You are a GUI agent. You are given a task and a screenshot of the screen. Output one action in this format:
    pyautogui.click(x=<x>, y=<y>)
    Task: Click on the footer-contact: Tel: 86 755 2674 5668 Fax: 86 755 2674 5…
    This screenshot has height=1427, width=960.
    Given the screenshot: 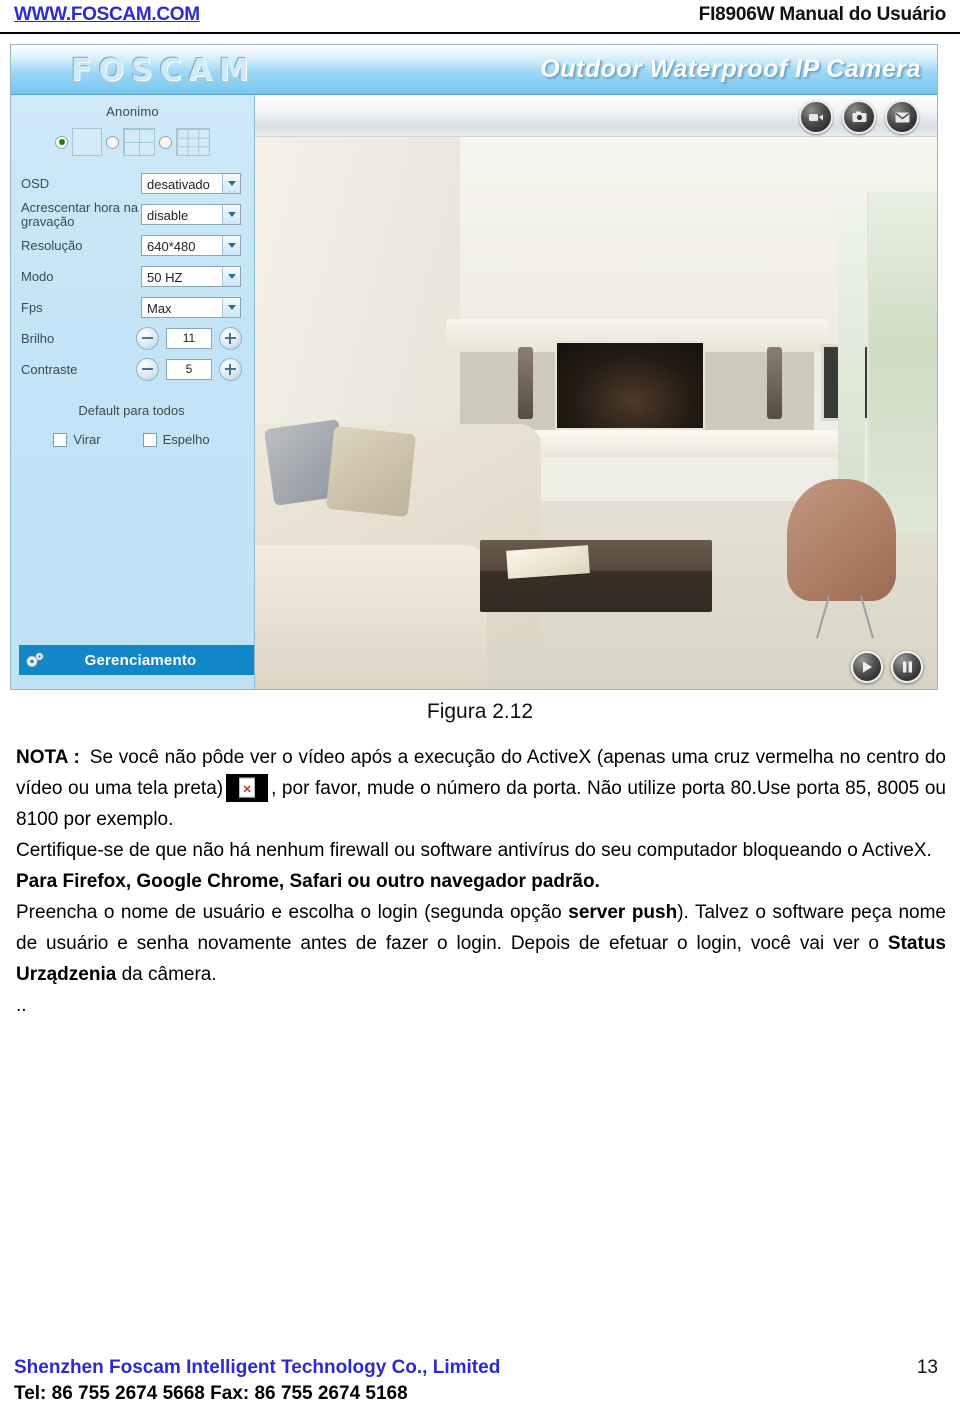 What is the action you would take?
    pyautogui.click(x=211, y=1393)
    